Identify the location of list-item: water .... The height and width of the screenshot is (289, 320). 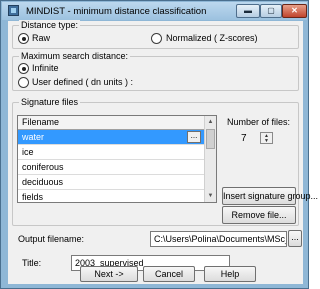
(111, 137).